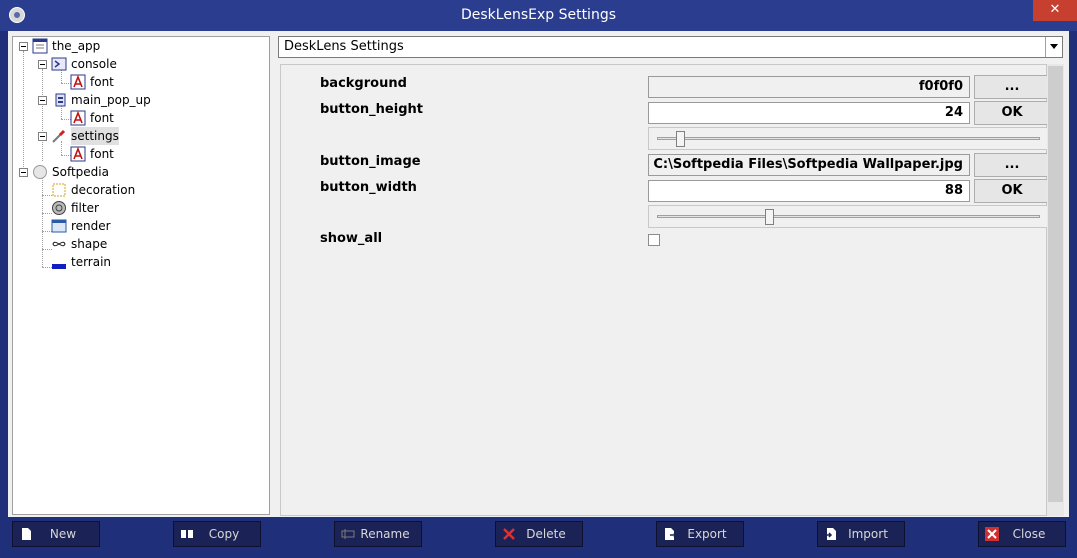  I want to click on import-button: Import, so click(861, 534).